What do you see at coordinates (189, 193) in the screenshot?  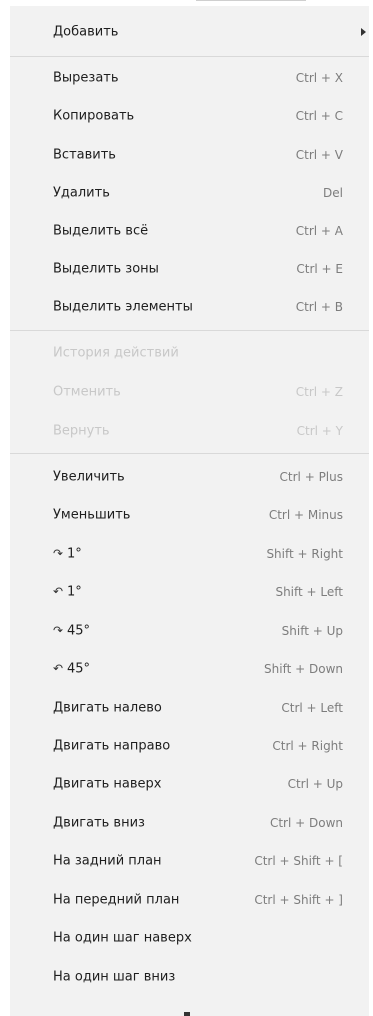 I see `menu-item-delete: Удалить Del` at bounding box center [189, 193].